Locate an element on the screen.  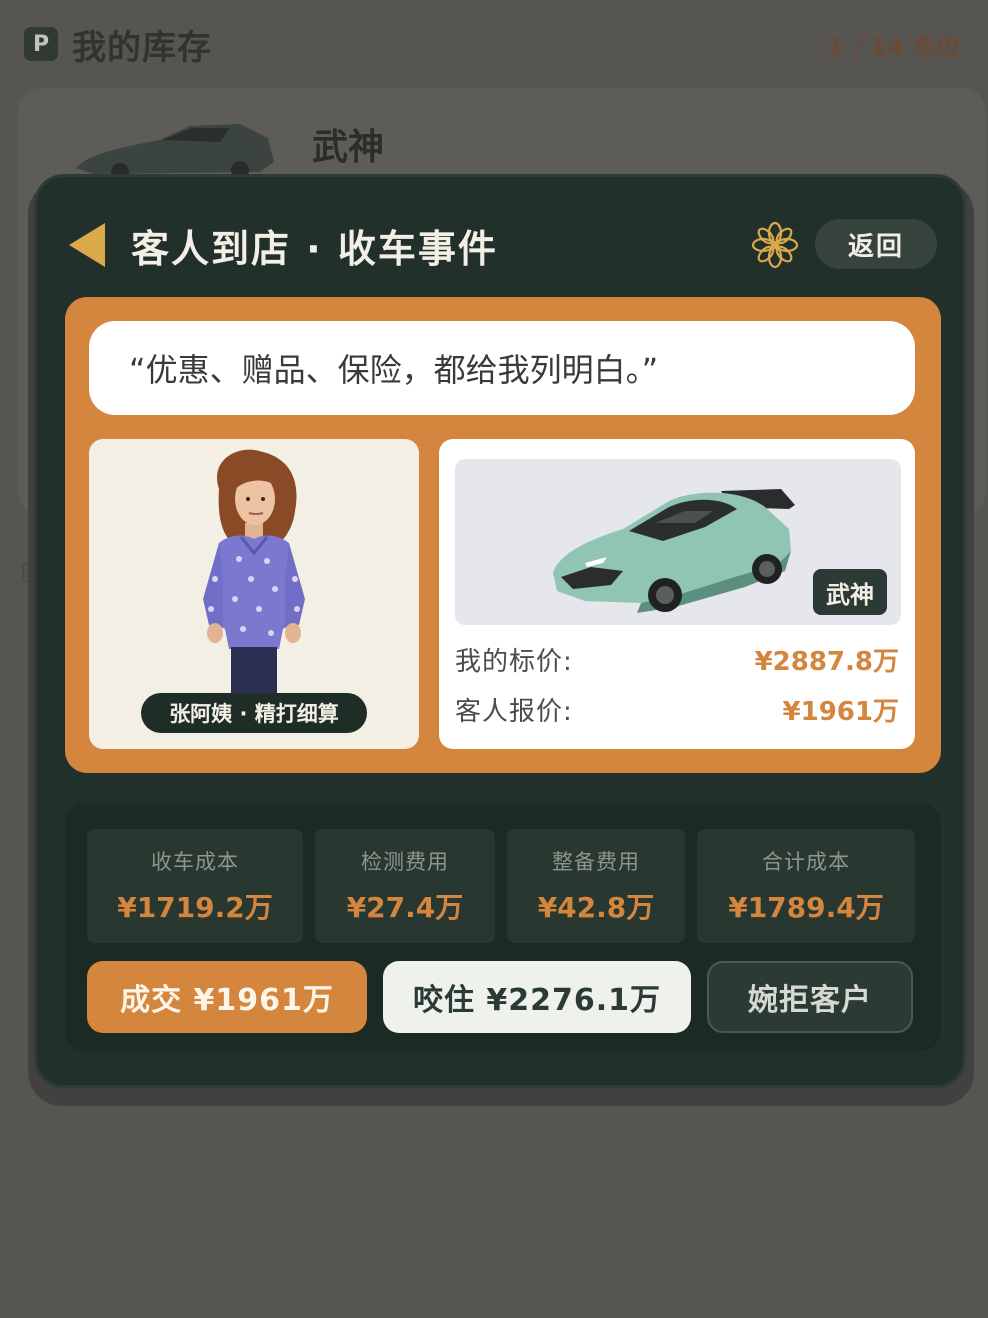
car-card: 武神 我的标价: ¥2887.8万 客人报价: ¥1961万 is located at coordinates (677, 594).